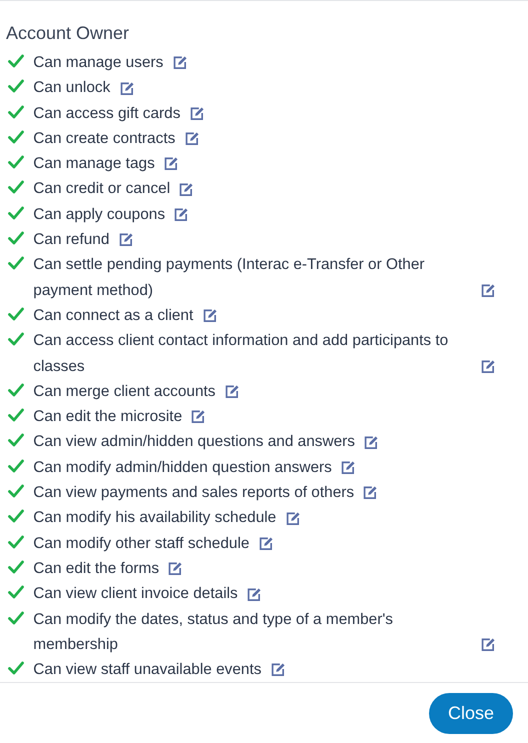 Image resolution: width=528 pixels, height=743 pixels. I want to click on permission-label: Can apply coupons, so click(99, 214).